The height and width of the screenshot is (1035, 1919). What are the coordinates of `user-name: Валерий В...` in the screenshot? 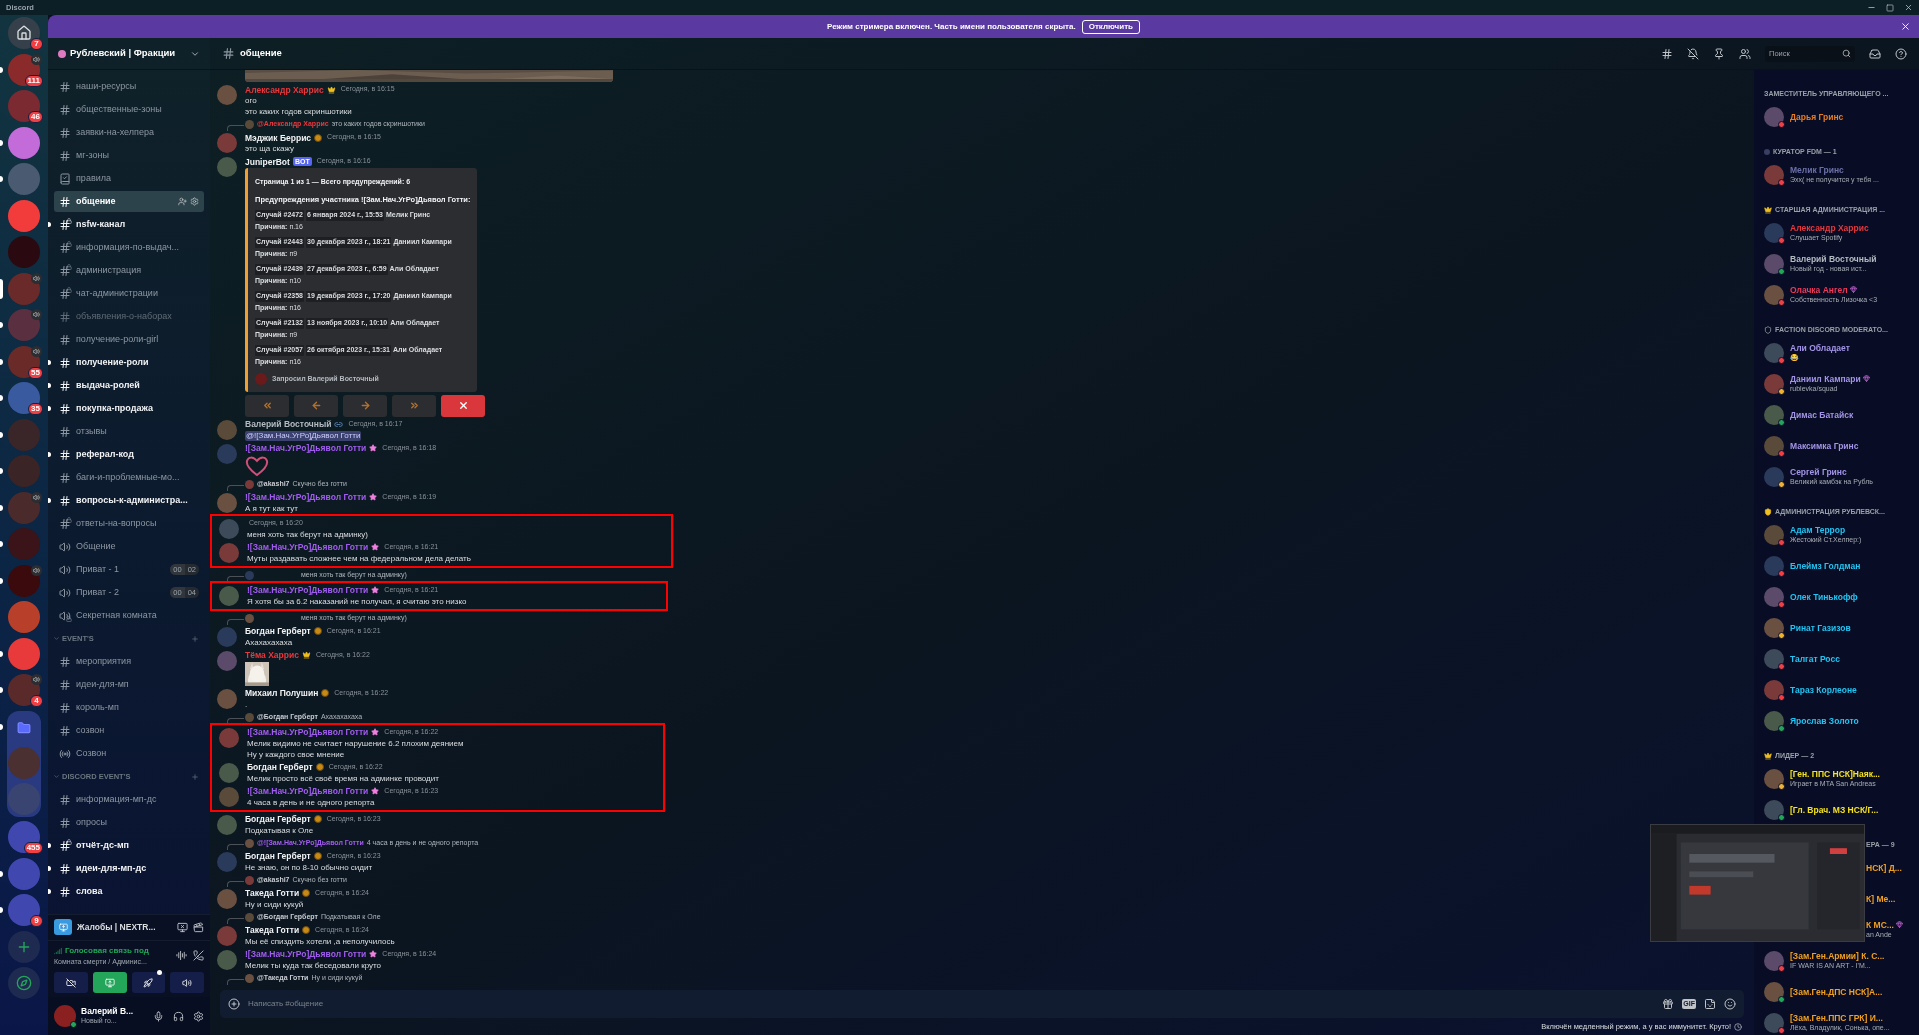 It's located at (107, 1011).